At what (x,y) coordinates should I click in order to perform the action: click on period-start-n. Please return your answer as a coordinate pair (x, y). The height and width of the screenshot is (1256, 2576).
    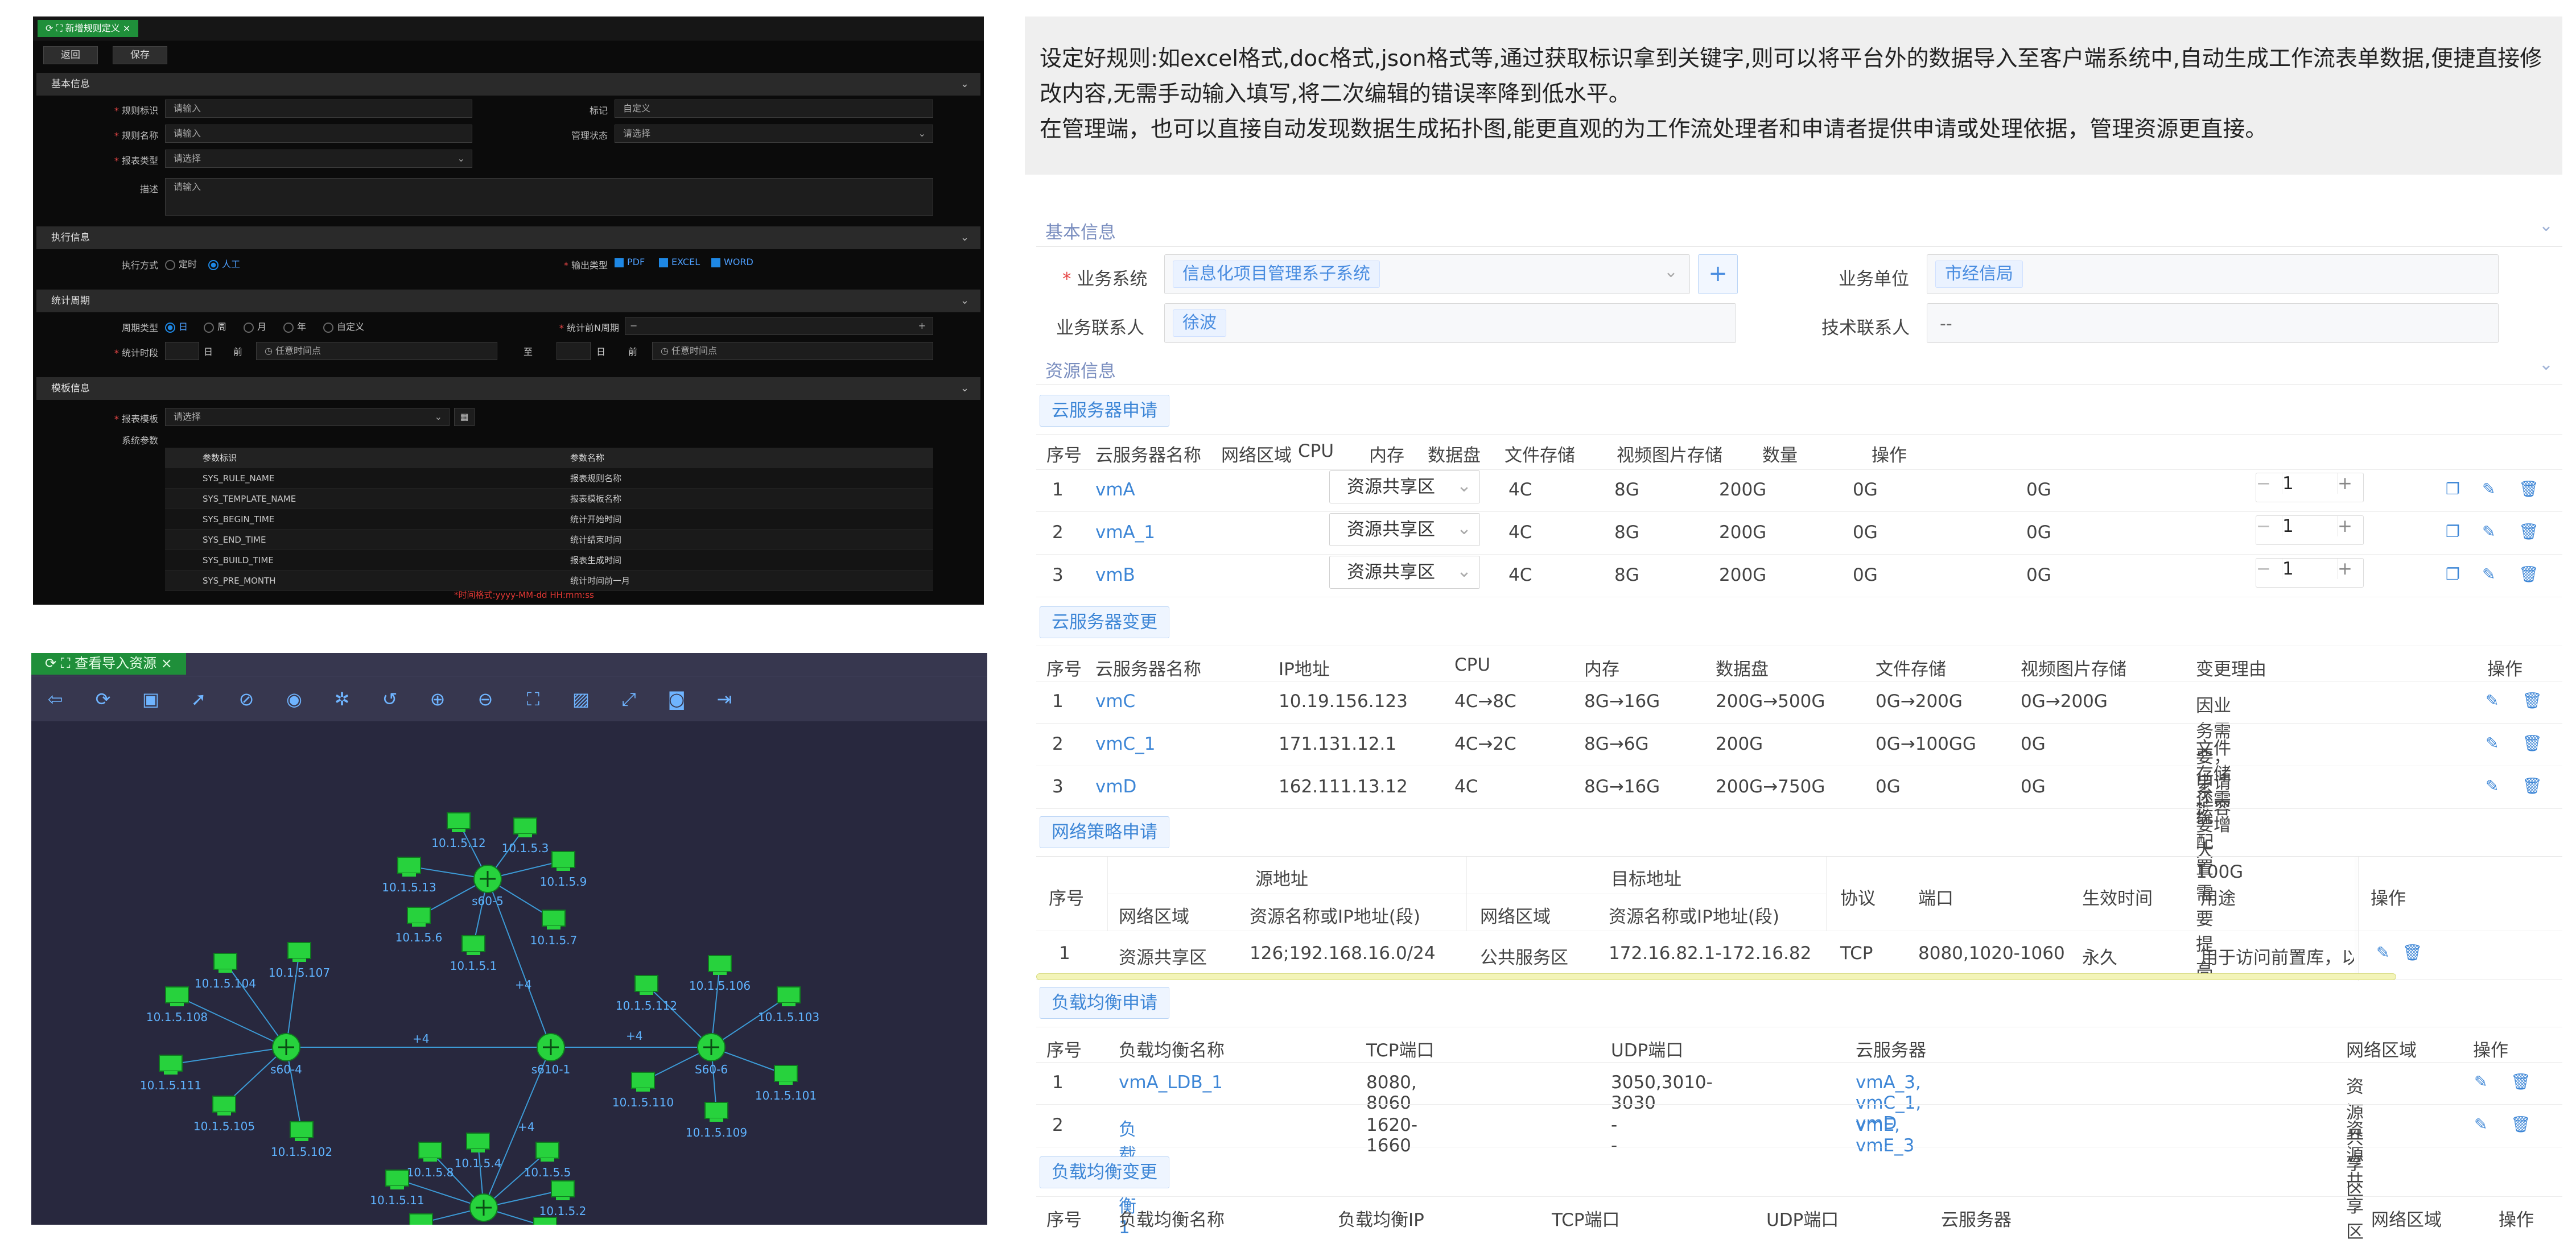
    Looking at the image, I should click on (182, 351).